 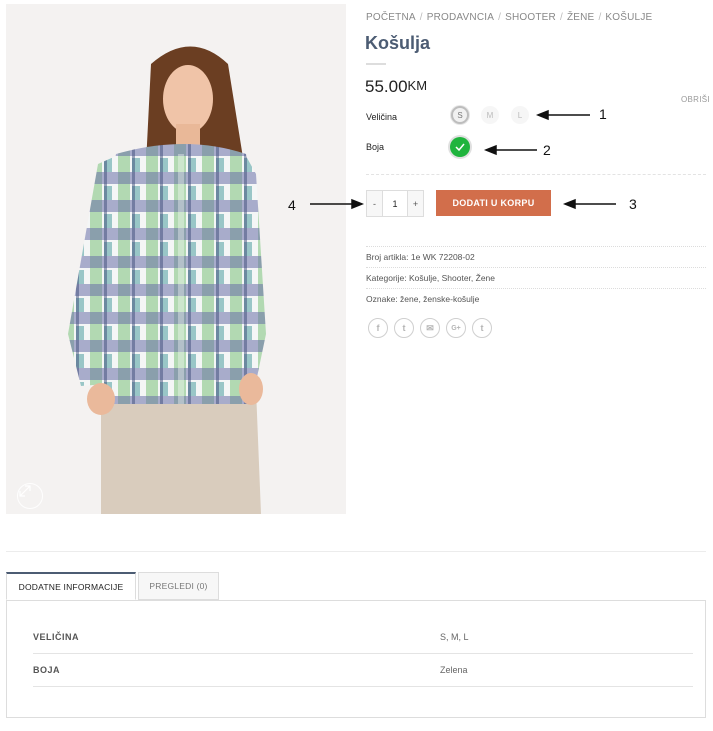 What do you see at coordinates (536, 174) in the screenshot?
I see `variations-divider` at bounding box center [536, 174].